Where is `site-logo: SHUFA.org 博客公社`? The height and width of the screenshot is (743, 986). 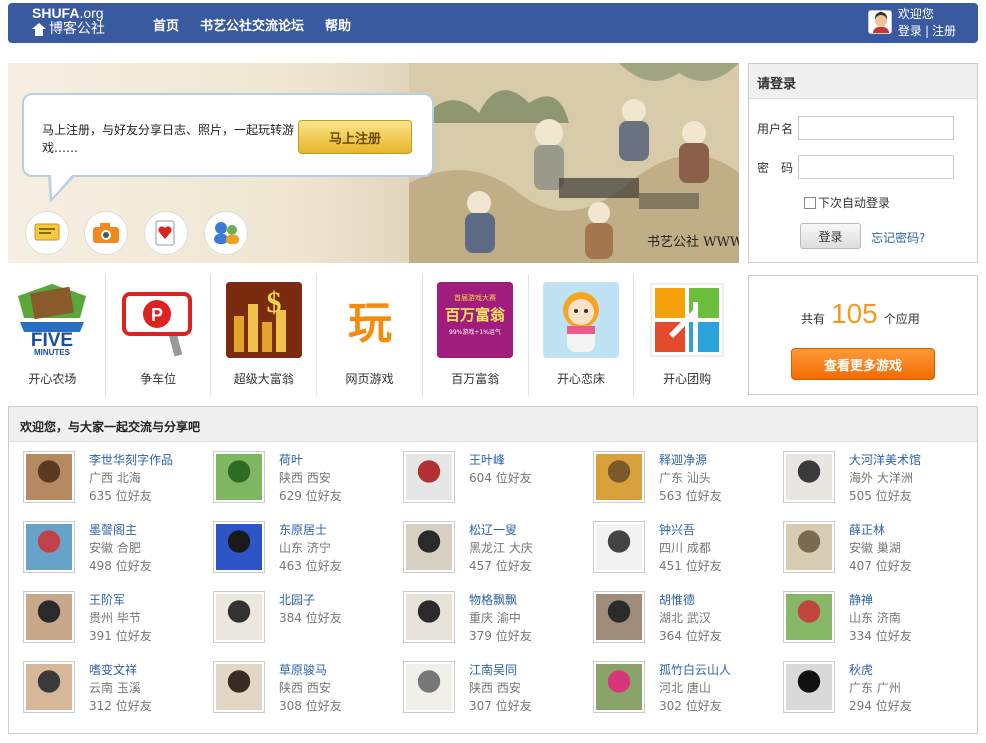
site-logo: SHUFA.org 博客公社 is located at coordinates (68, 21).